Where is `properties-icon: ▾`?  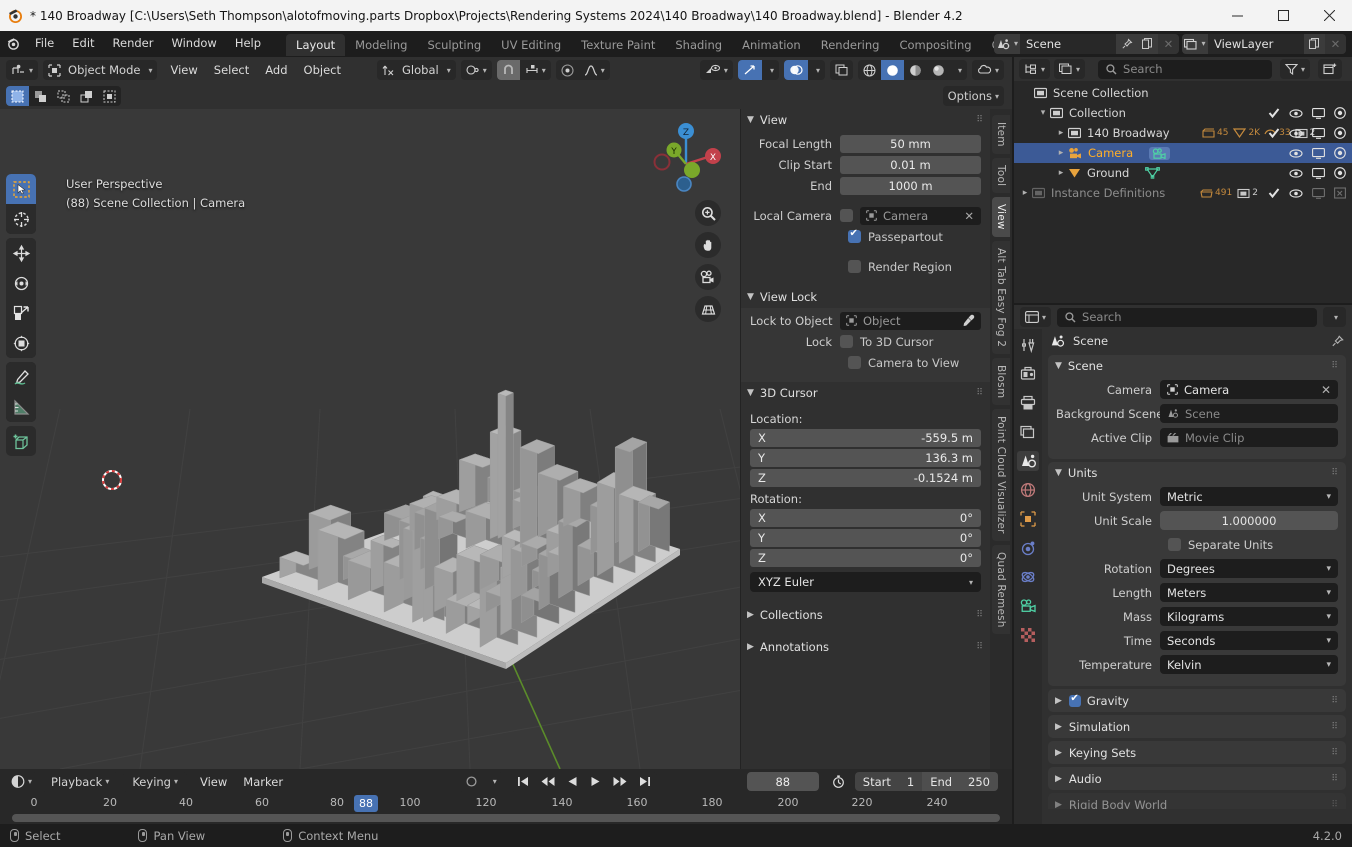
properties-icon: ▾ is located at coordinates (1035, 317).